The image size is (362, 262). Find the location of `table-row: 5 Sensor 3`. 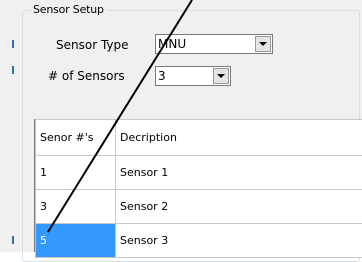

table-row: 5 Sensor 3 is located at coordinates (199, 241).